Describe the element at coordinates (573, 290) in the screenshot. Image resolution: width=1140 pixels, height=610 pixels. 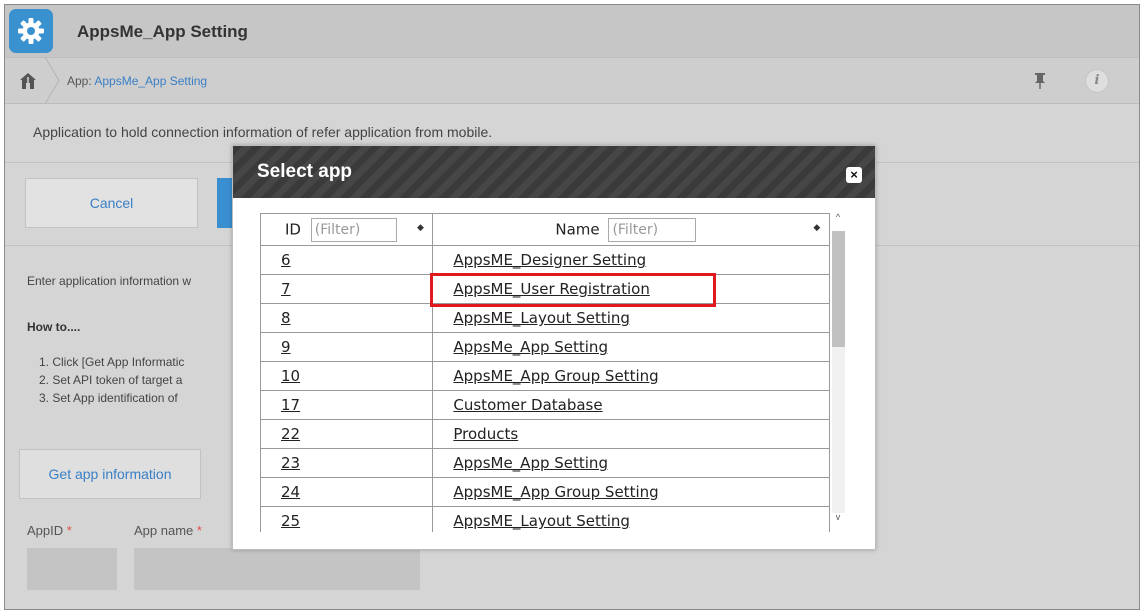
I see `highlight-box` at that location.